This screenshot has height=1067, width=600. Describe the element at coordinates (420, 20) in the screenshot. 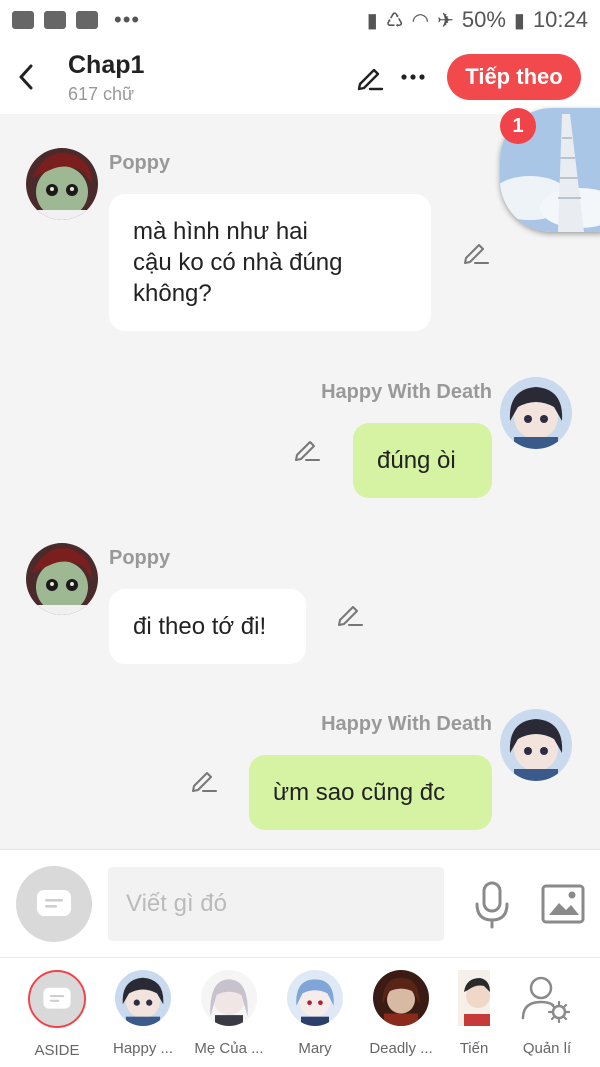

I see `wifi-icon: ◠` at that location.